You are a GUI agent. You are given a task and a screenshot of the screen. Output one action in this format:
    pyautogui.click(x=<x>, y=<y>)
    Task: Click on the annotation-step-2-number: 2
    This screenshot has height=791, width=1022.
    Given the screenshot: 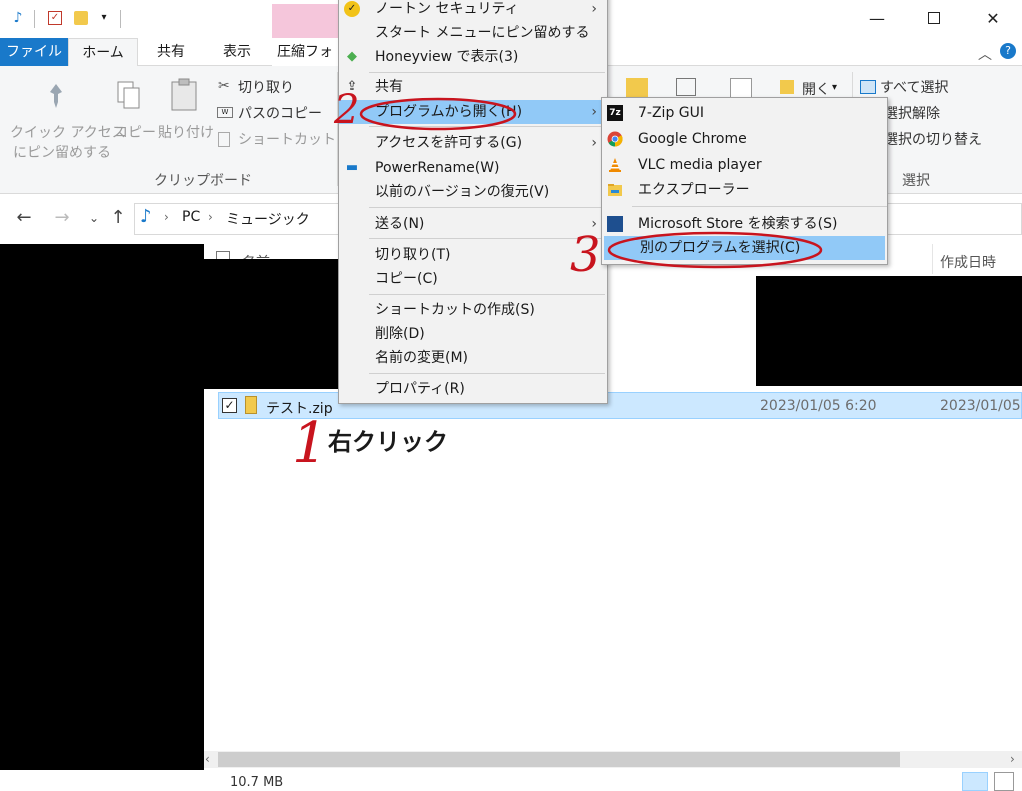 What is the action you would take?
    pyautogui.click(x=347, y=110)
    